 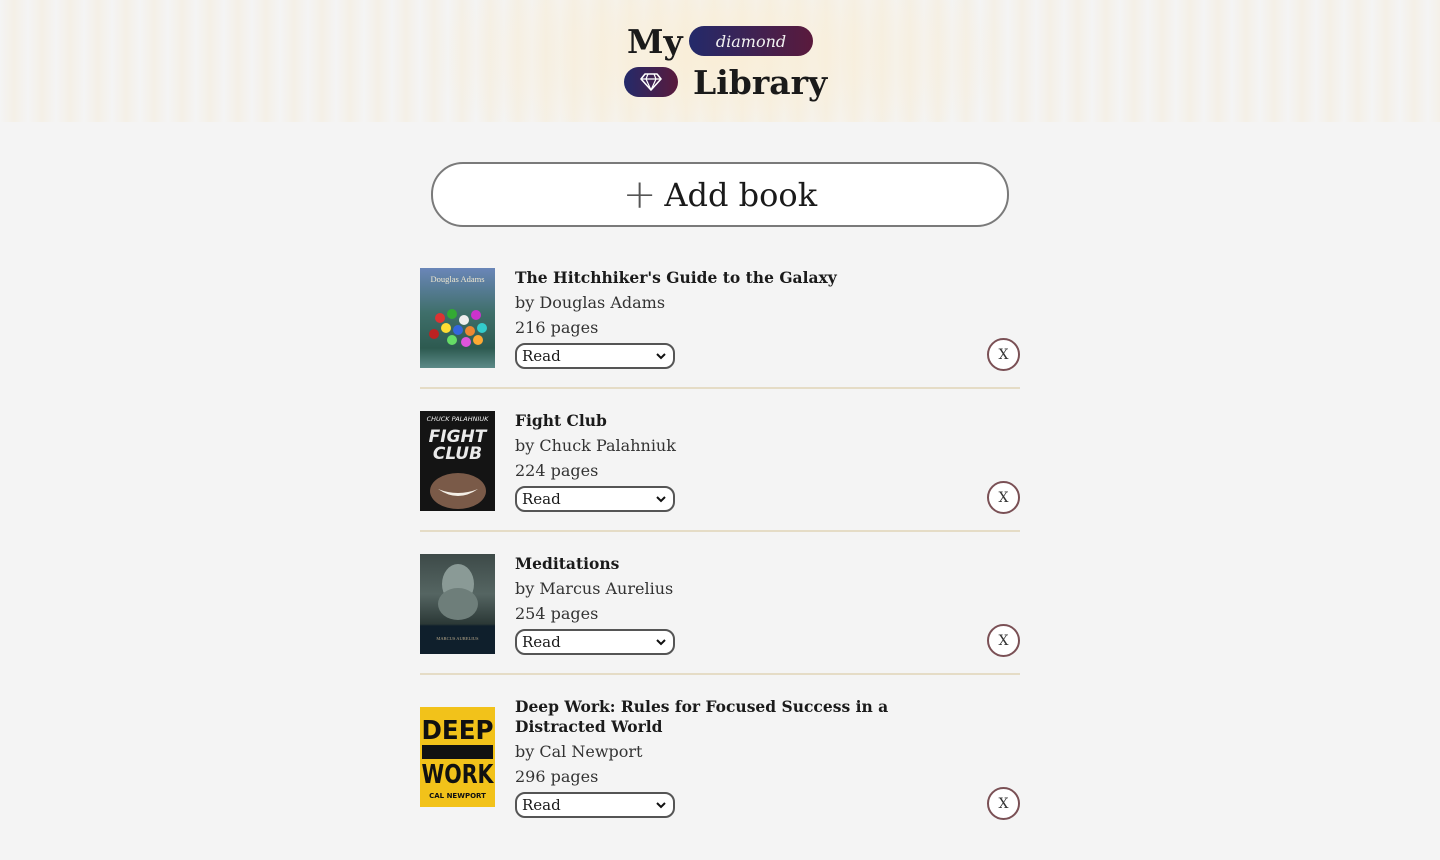 I want to click on book-author: by Douglas Adams, so click(x=590, y=302).